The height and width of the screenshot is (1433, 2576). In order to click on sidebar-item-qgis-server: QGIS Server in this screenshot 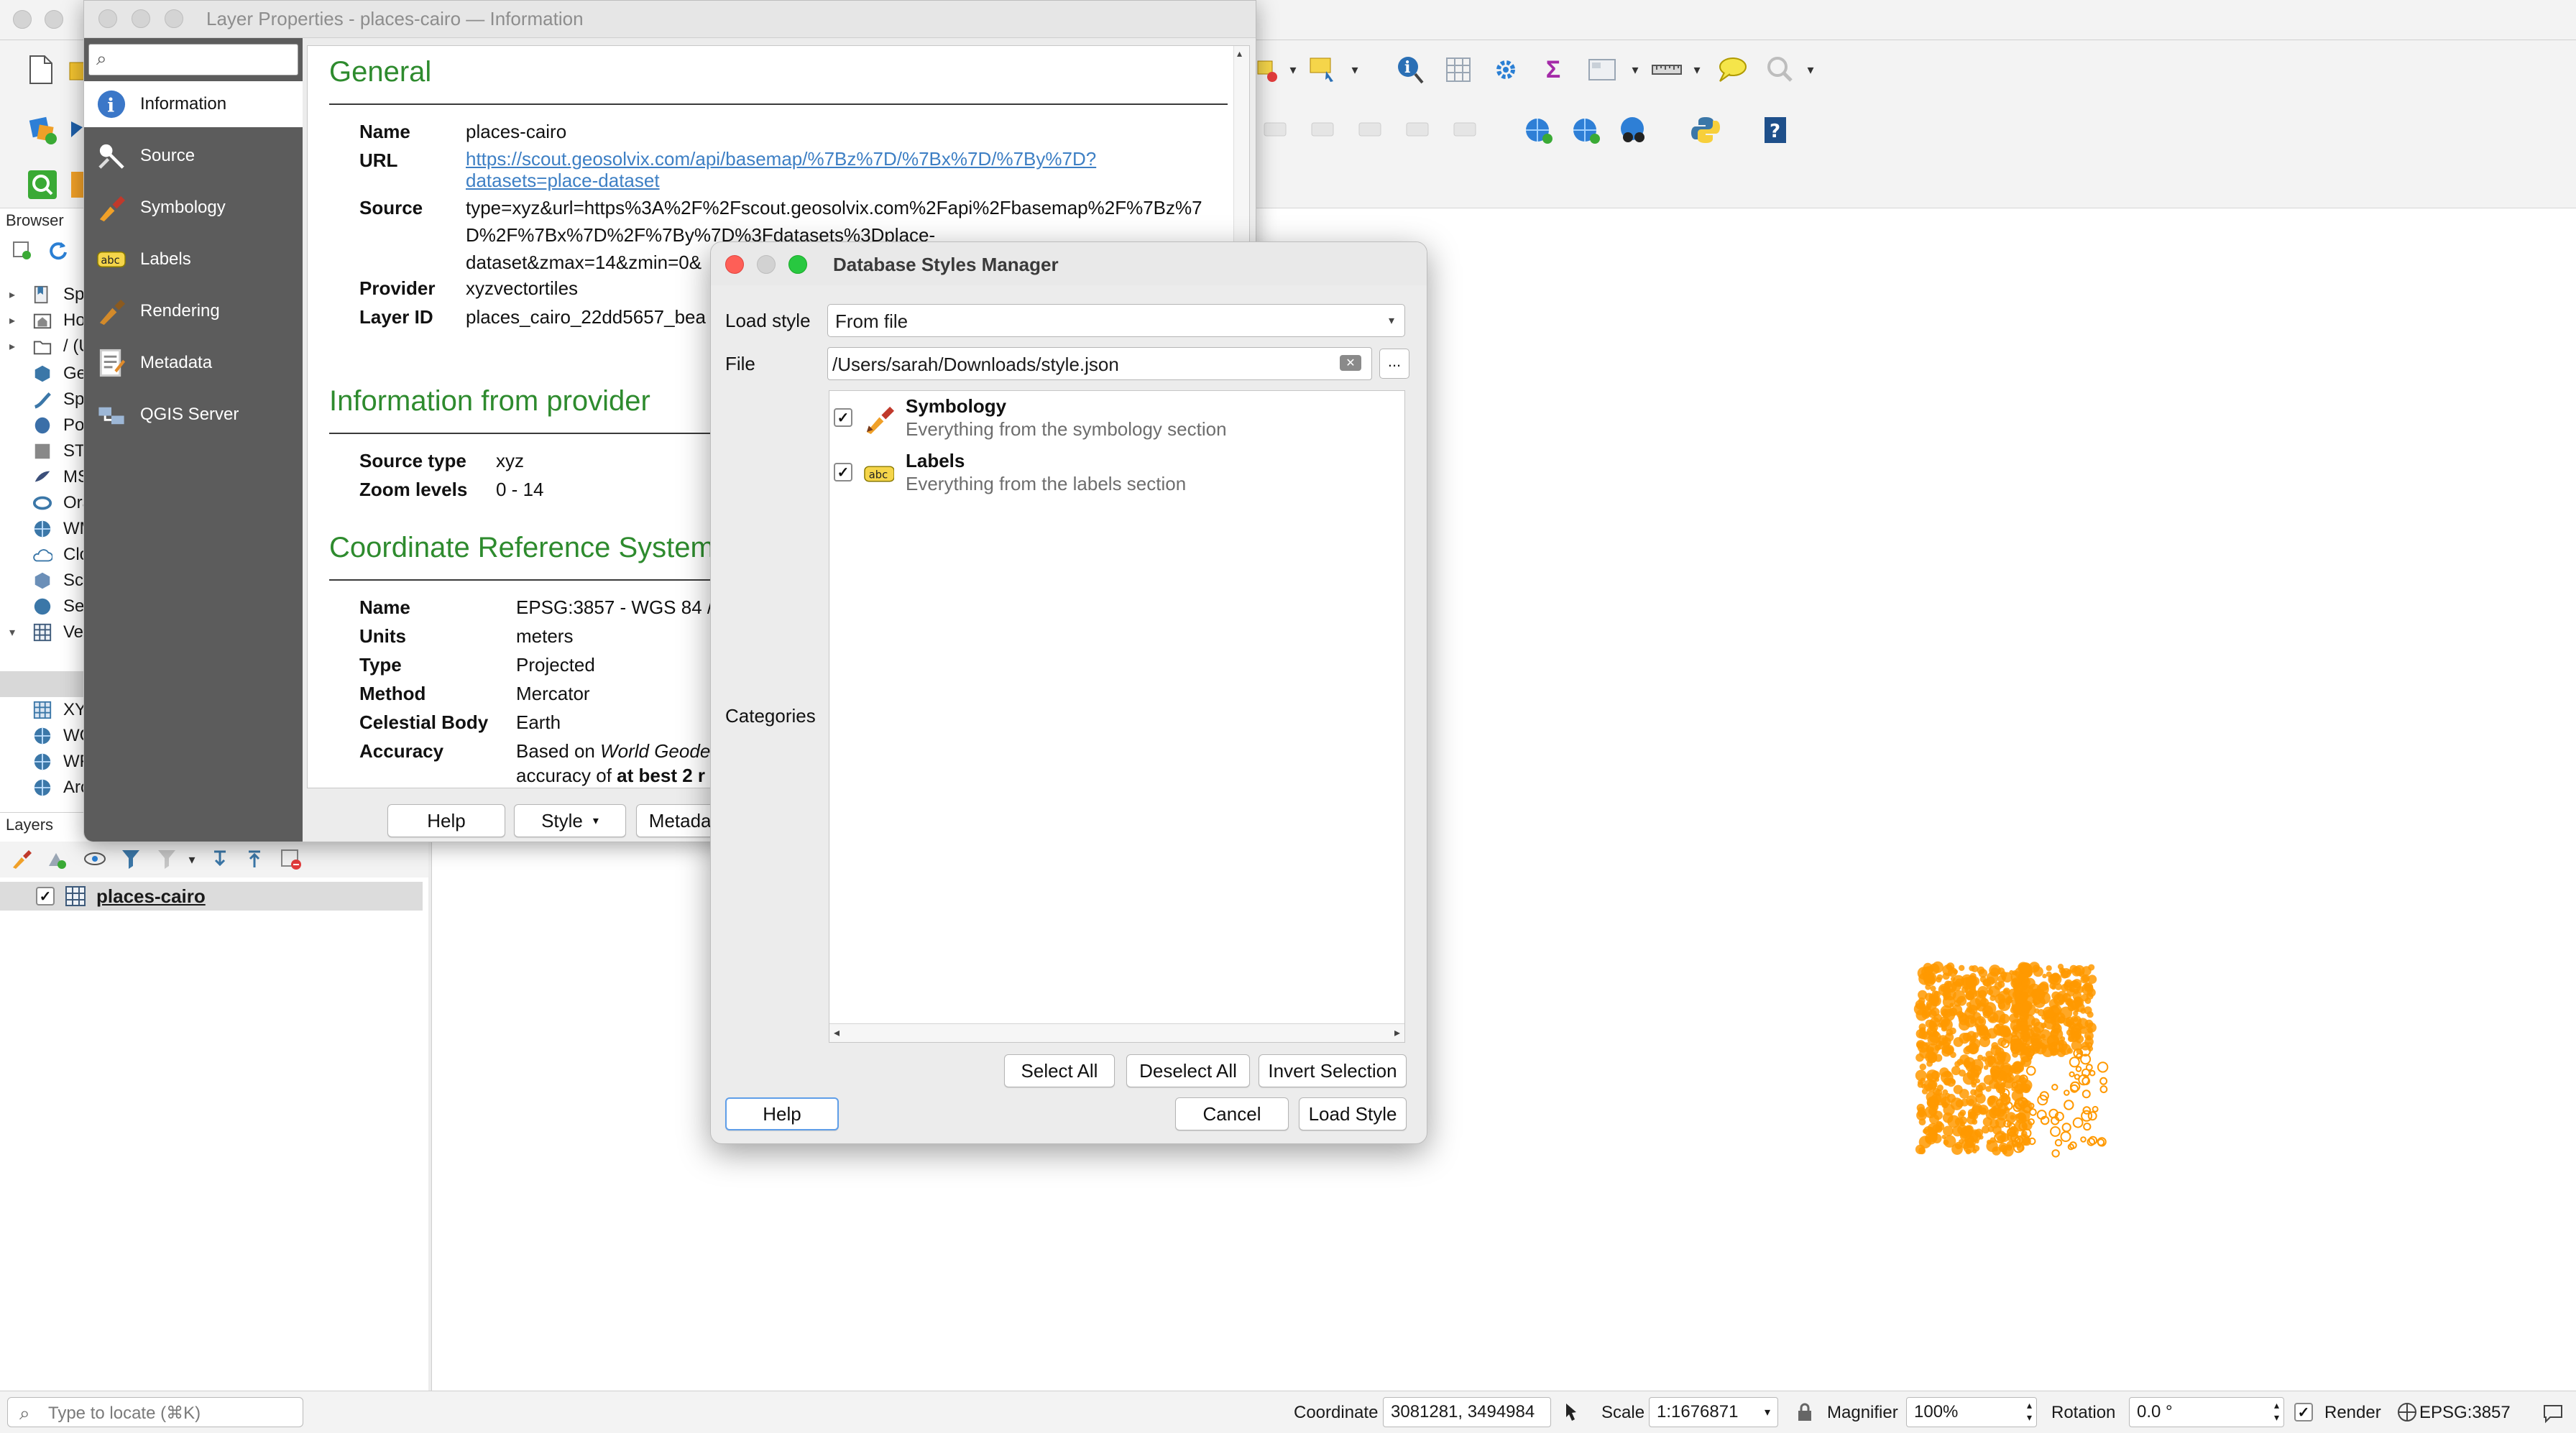, I will do `click(193, 415)`.